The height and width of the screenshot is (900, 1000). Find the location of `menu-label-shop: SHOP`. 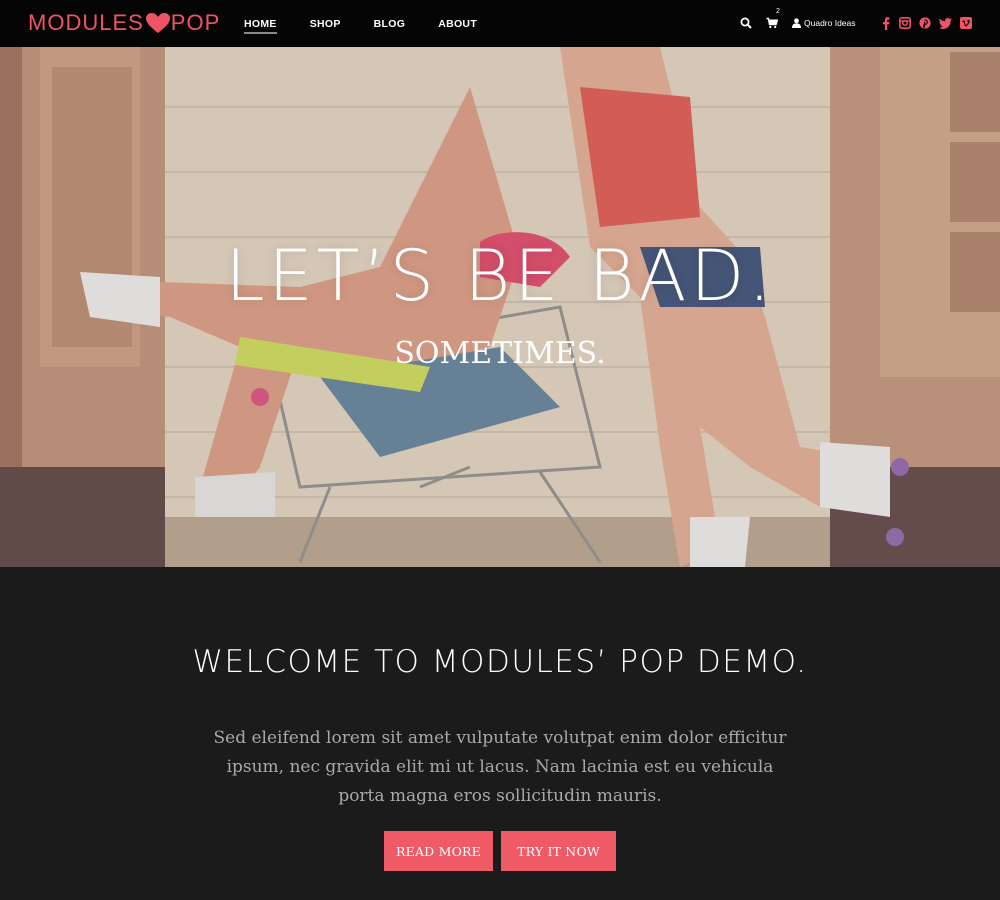

menu-label-shop: SHOP is located at coordinates (325, 23).